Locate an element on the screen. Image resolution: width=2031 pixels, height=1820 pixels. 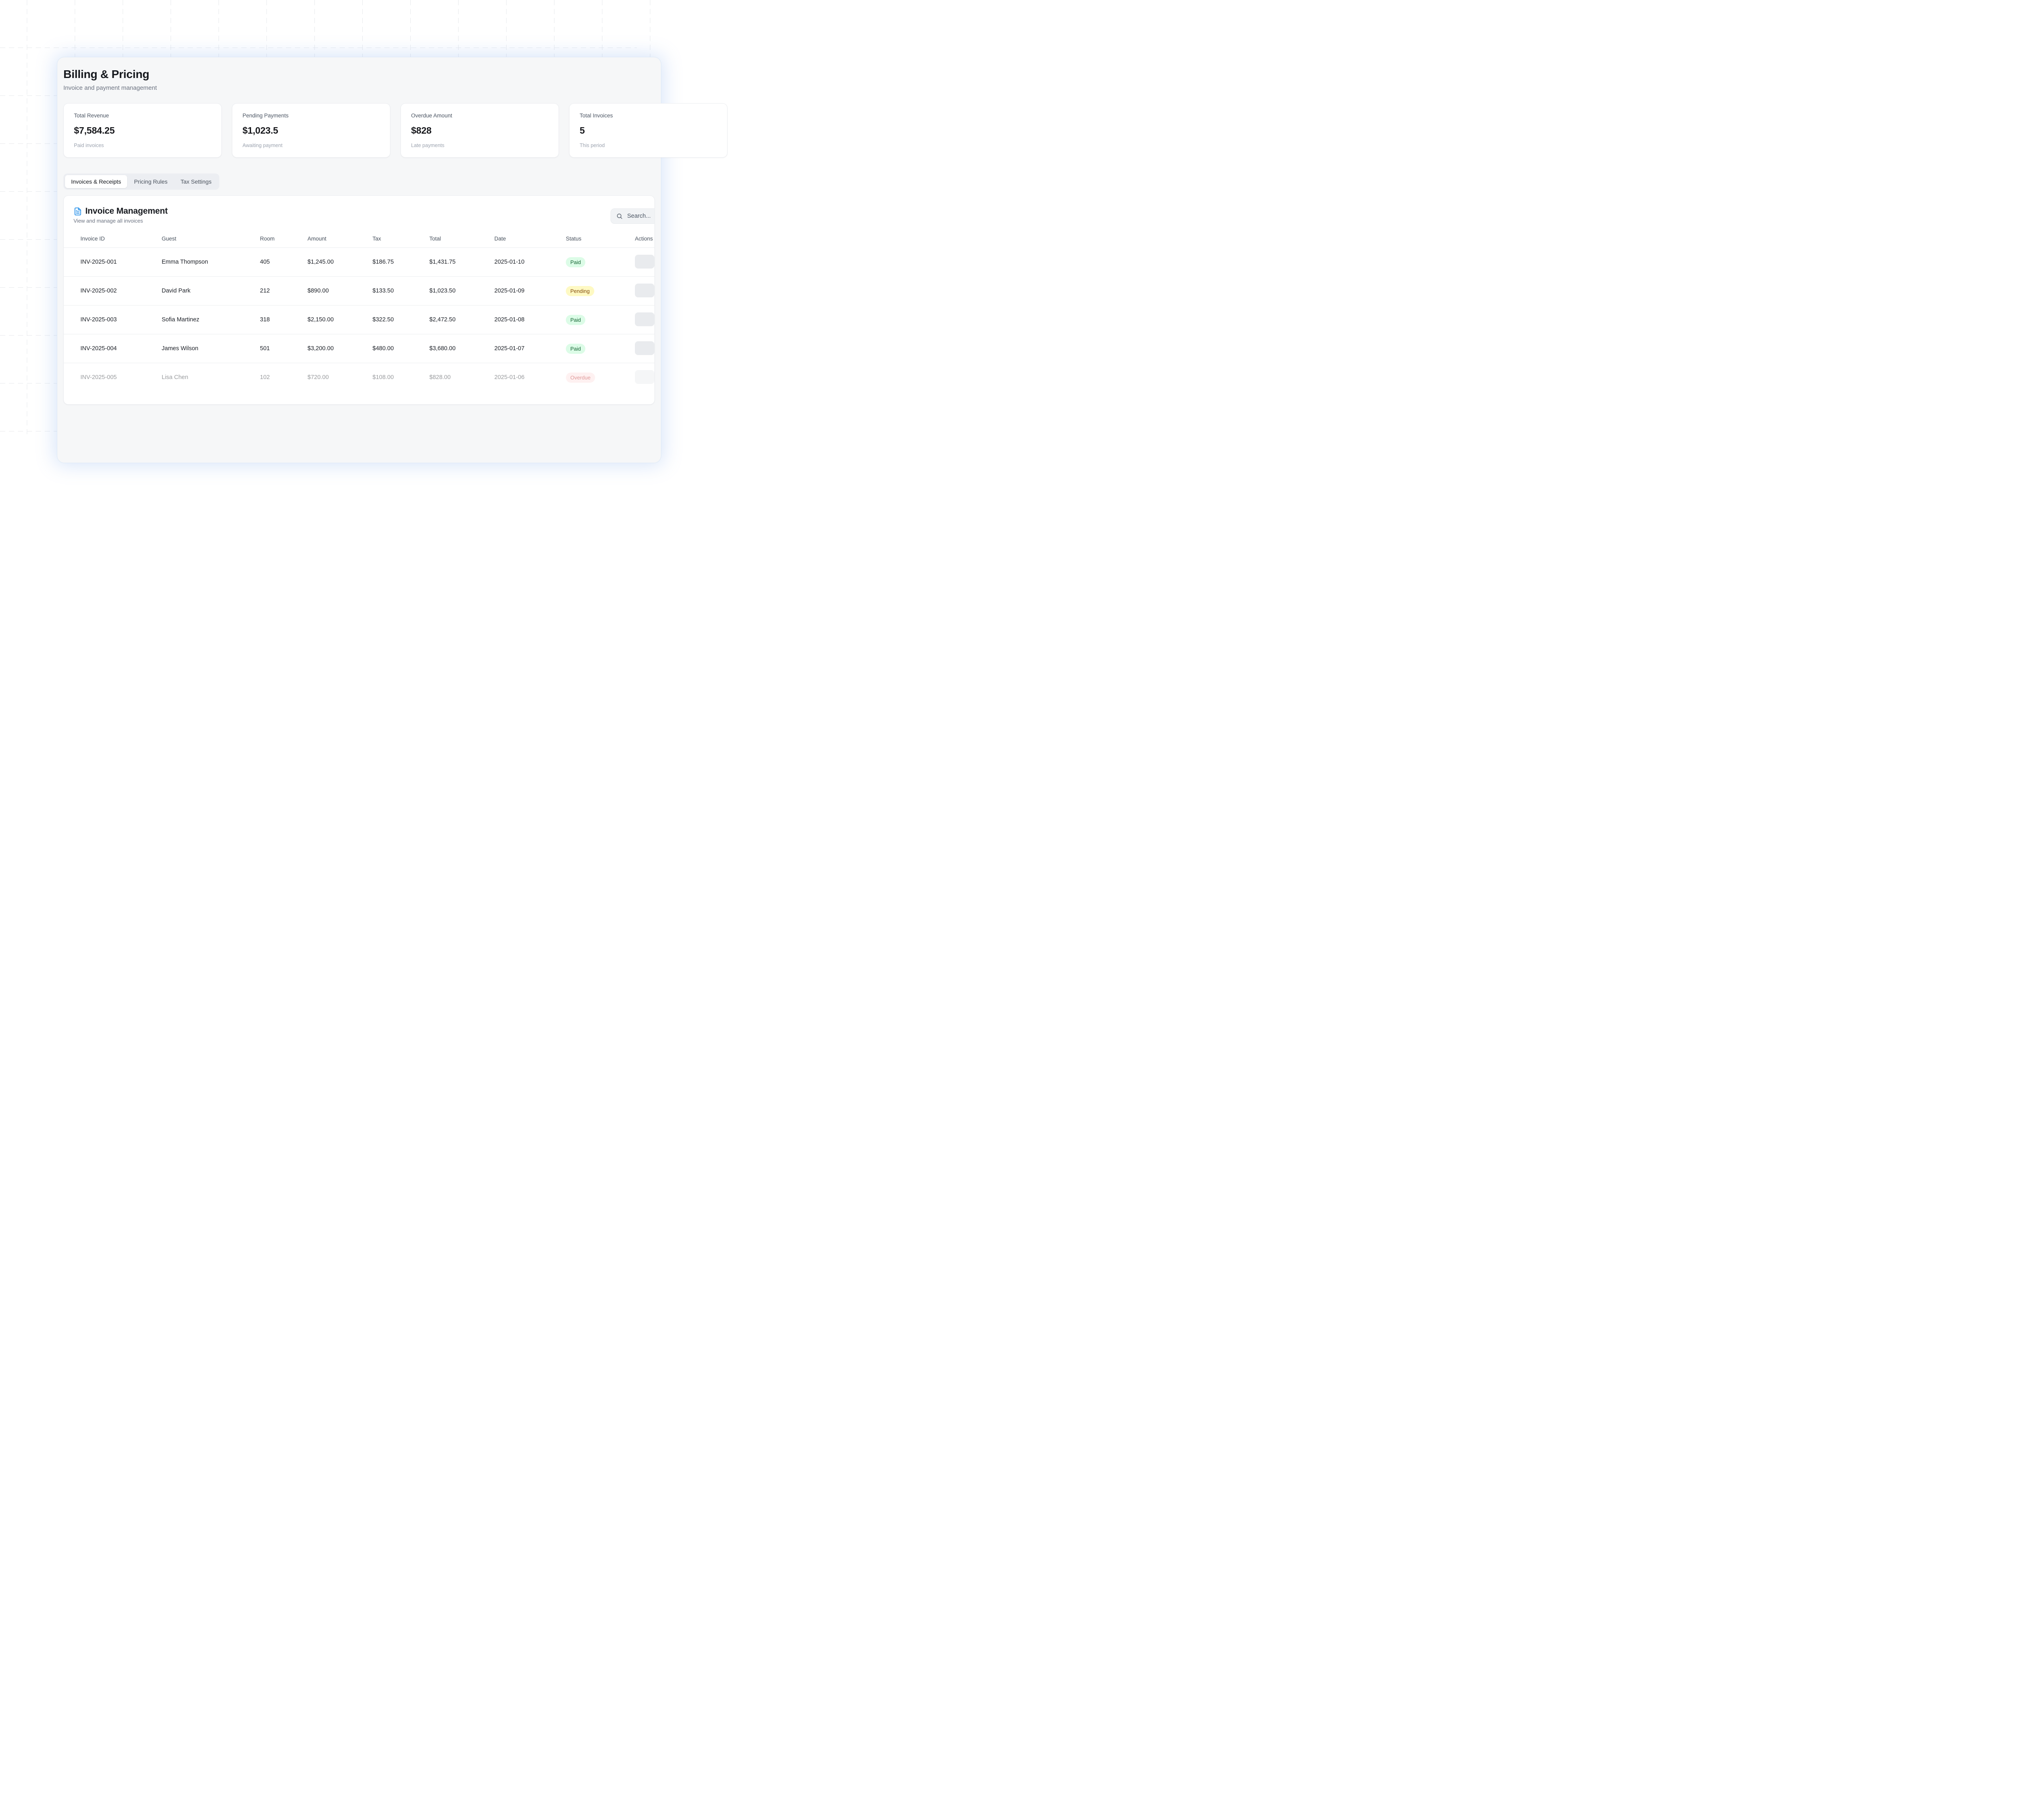
cell-invoice-id: INV-2025-004 is located at coordinates (113, 349).